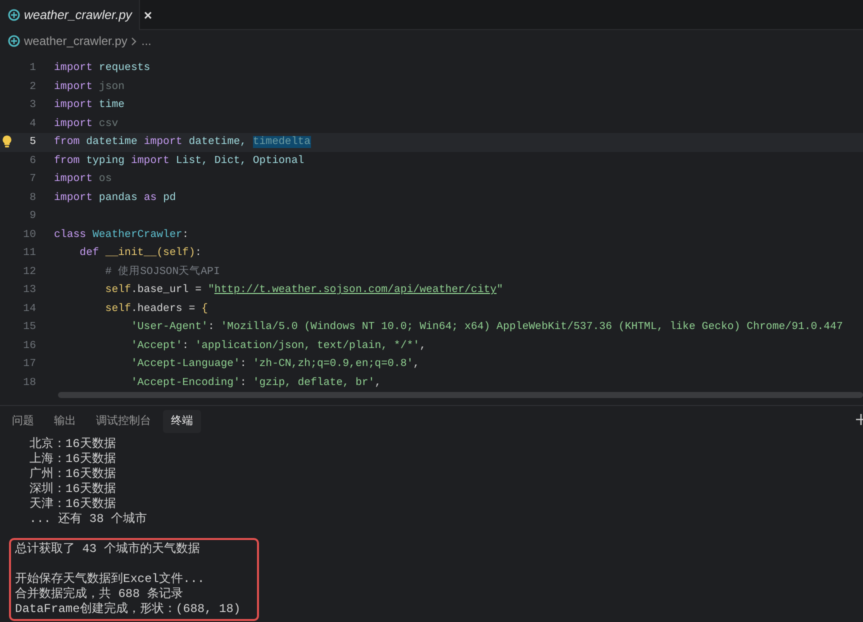 The width and height of the screenshot is (863, 622). What do you see at coordinates (7, 141) in the screenshot?
I see `lightbulb-icon` at bounding box center [7, 141].